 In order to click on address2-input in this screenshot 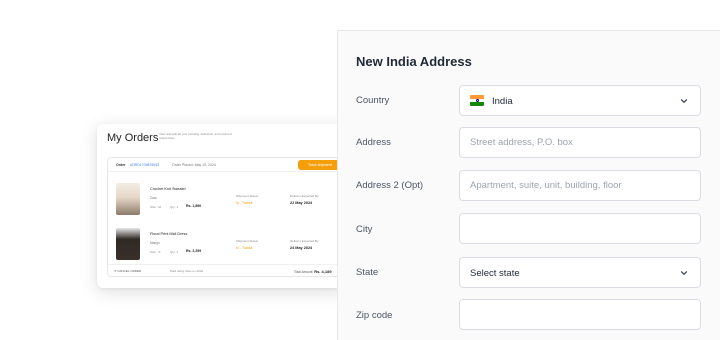, I will do `click(580, 185)`.